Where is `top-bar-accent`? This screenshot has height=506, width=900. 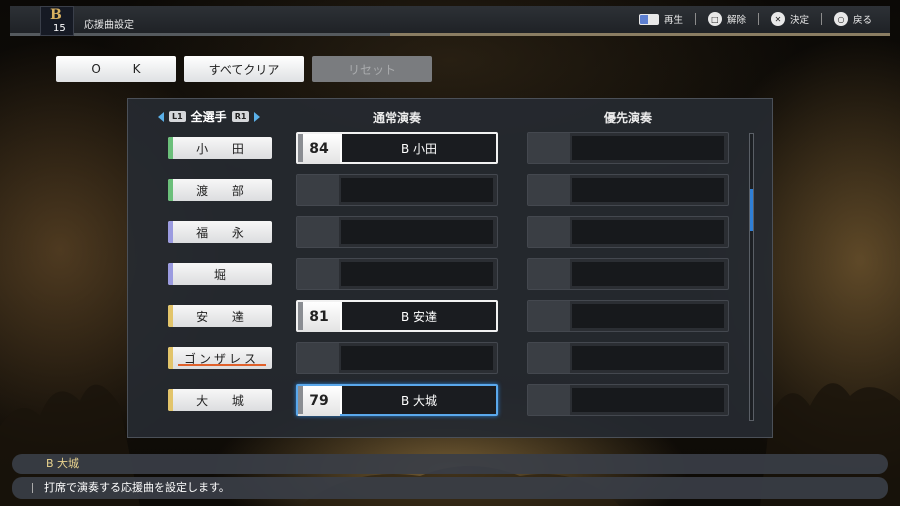
top-bar-accent is located at coordinates (640, 34).